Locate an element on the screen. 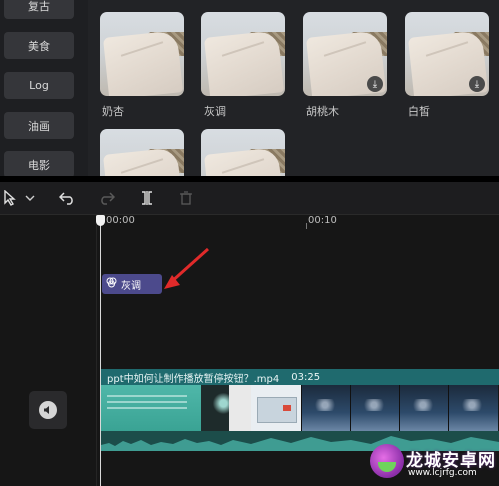  watermark-url: www.lcjrfg.com is located at coordinates (442, 473).